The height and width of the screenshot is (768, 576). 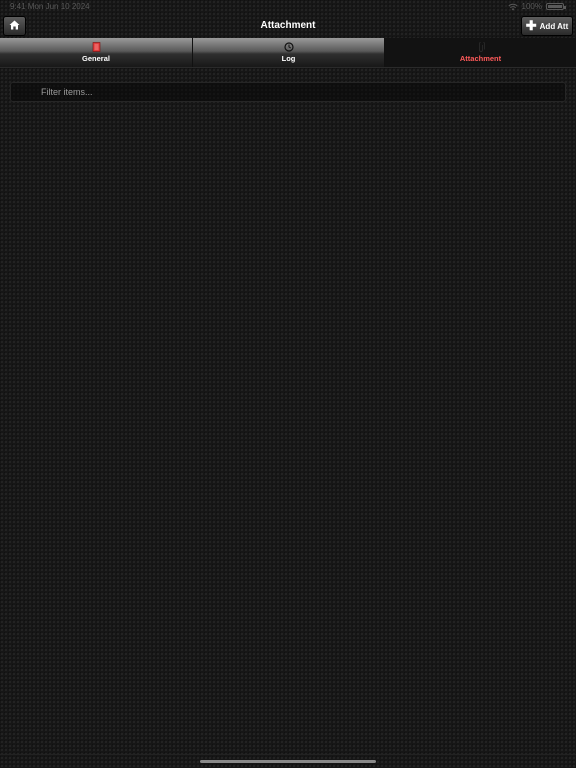 I want to click on paperclip-icon, so click(x=480, y=47).